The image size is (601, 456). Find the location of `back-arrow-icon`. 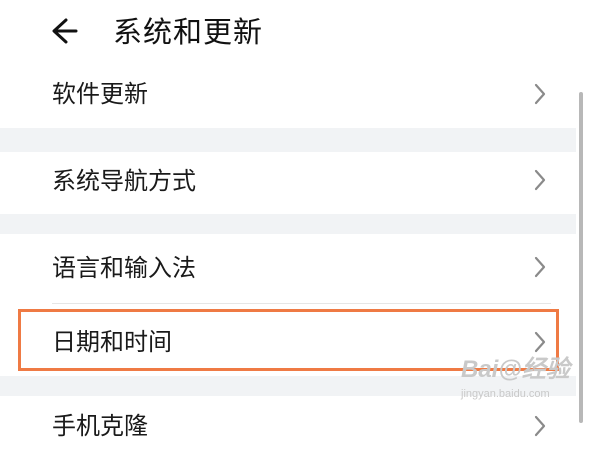

back-arrow-icon is located at coordinates (65, 31).